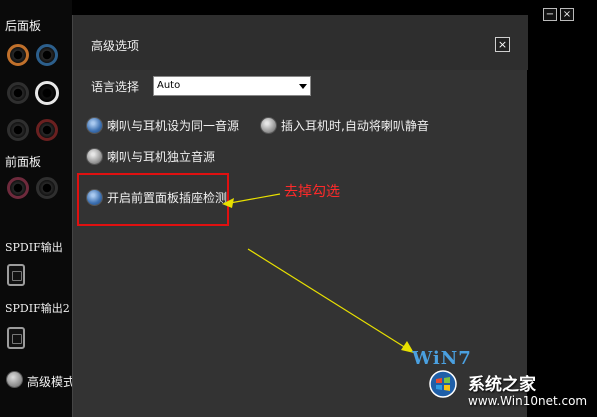 The width and height of the screenshot is (597, 417). Describe the element at coordinates (169, 85) in the screenshot. I see `language-select-value: Auto` at that location.